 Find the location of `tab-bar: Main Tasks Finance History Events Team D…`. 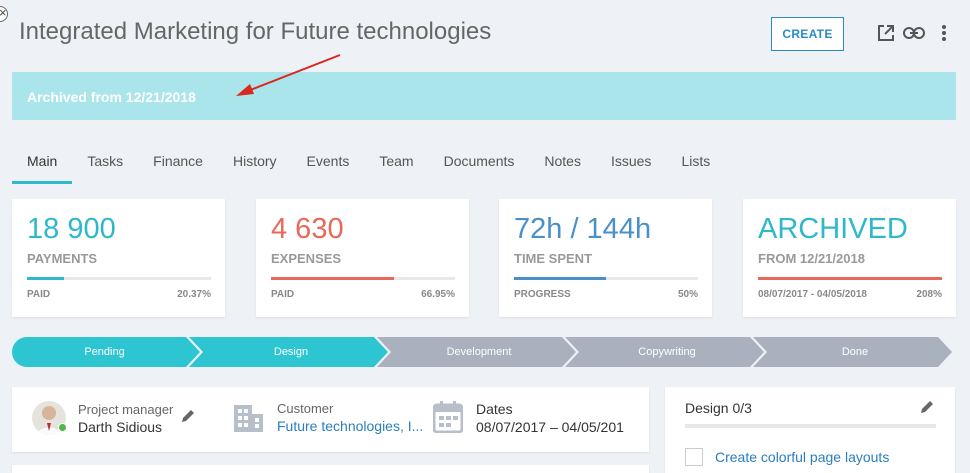

tab-bar: Main Tasks Finance History Events Team D… is located at coordinates (368, 167).